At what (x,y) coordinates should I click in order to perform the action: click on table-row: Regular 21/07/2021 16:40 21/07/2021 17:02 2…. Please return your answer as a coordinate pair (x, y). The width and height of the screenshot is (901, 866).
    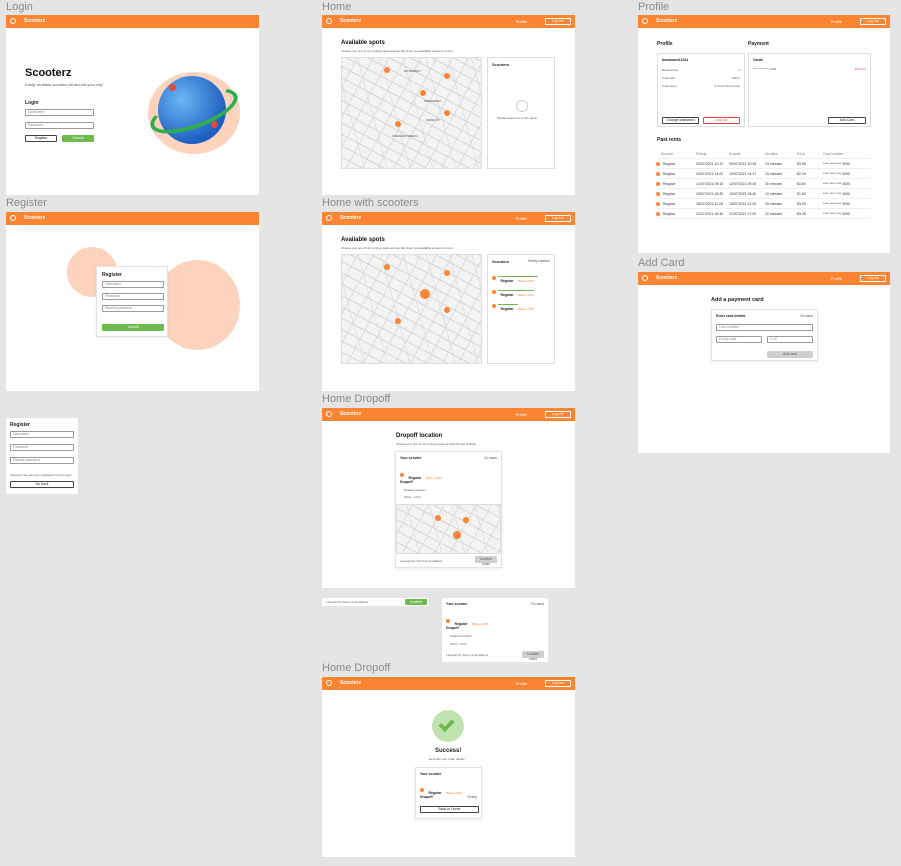
    Looking at the image, I should click on (763, 214).